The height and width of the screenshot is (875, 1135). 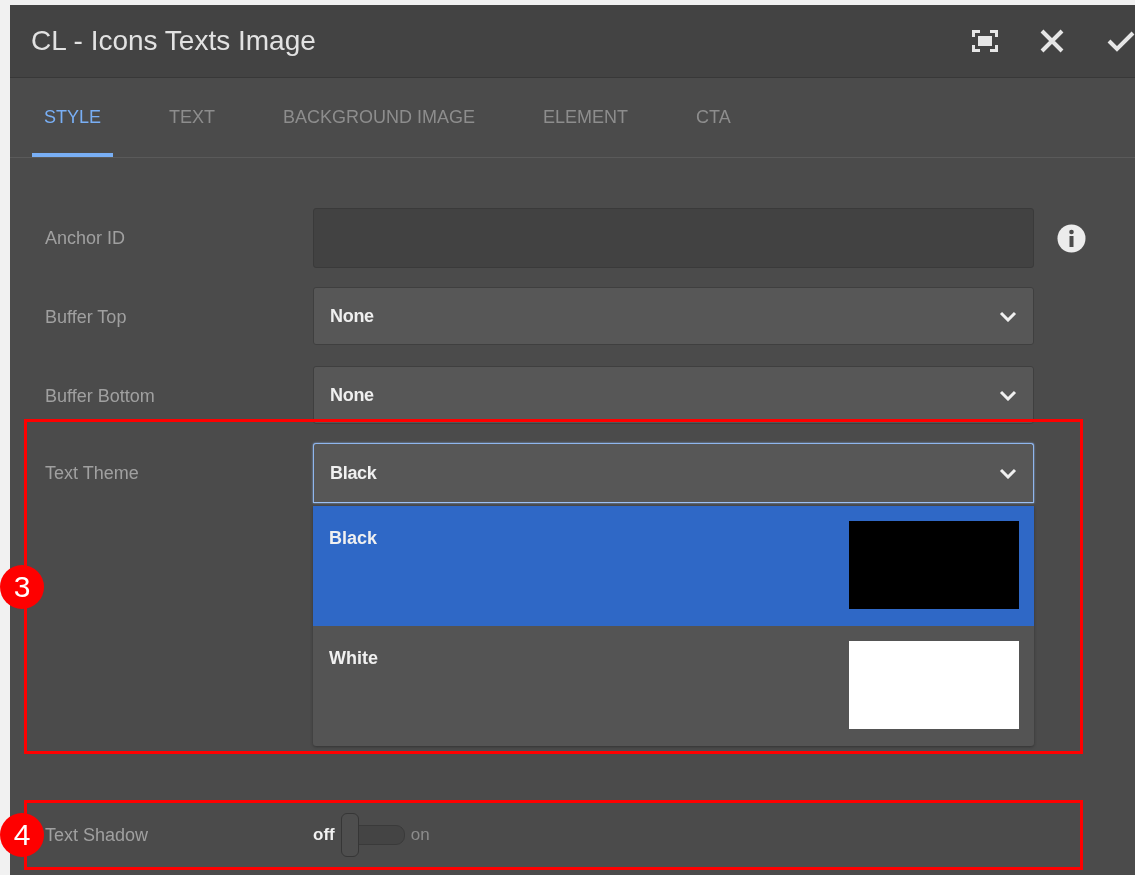 I want to click on dropdown-option: Black, so click(x=673, y=566).